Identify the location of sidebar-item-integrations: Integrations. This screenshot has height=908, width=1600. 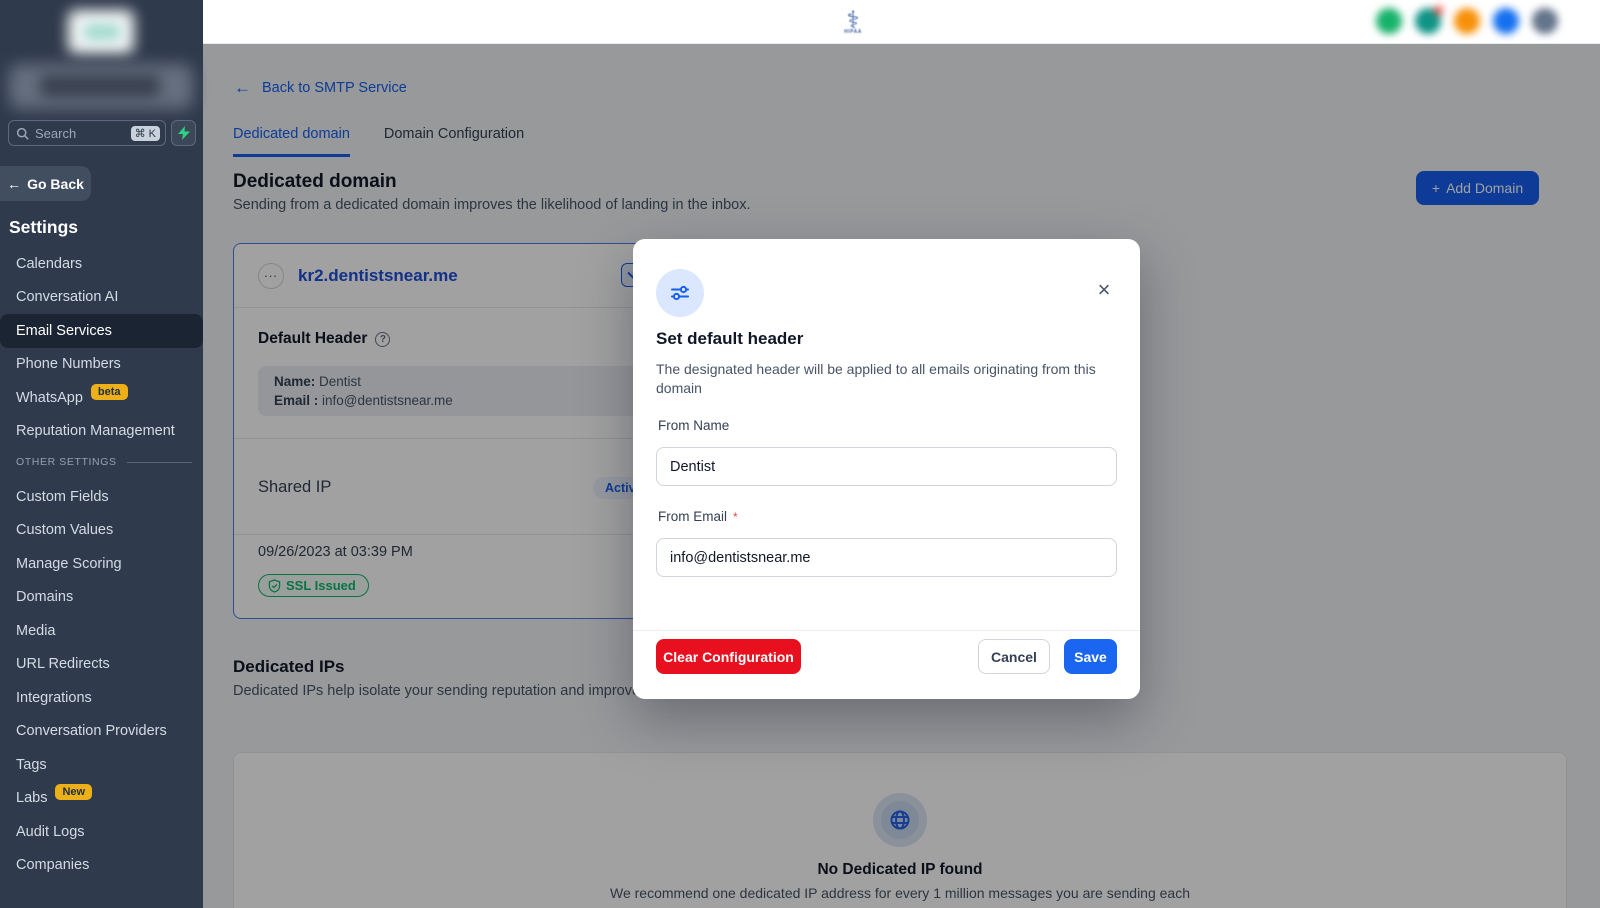
(101, 698).